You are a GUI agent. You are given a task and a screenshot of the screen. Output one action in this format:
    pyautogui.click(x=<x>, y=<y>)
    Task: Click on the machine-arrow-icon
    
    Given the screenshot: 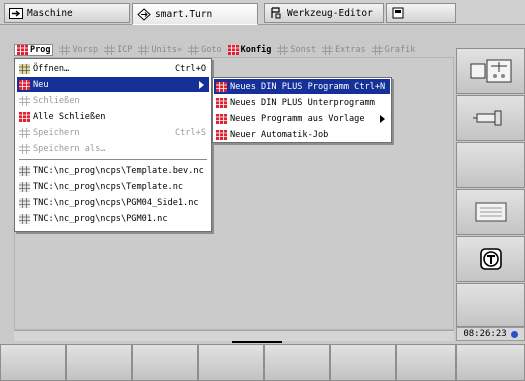 What is the action you would take?
    pyautogui.click(x=16, y=13)
    